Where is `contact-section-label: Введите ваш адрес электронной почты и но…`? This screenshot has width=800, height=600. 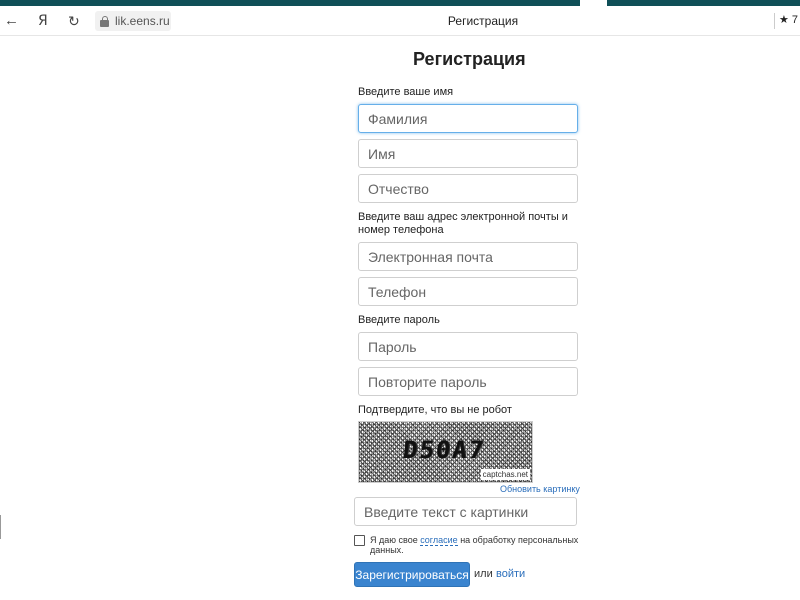 contact-section-label: Введите ваш адрес электронной почты и но… is located at coordinates (463, 223).